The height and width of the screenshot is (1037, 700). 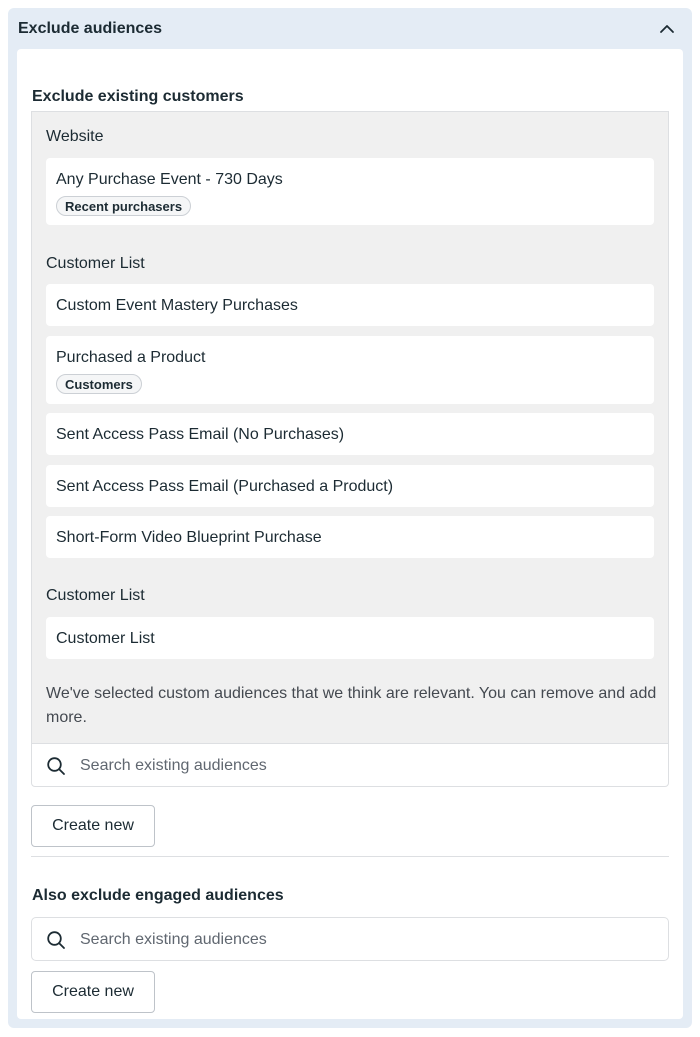 What do you see at coordinates (177, 305) in the screenshot?
I see `audience-name: Custom Event Mastery Purchases` at bounding box center [177, 305].